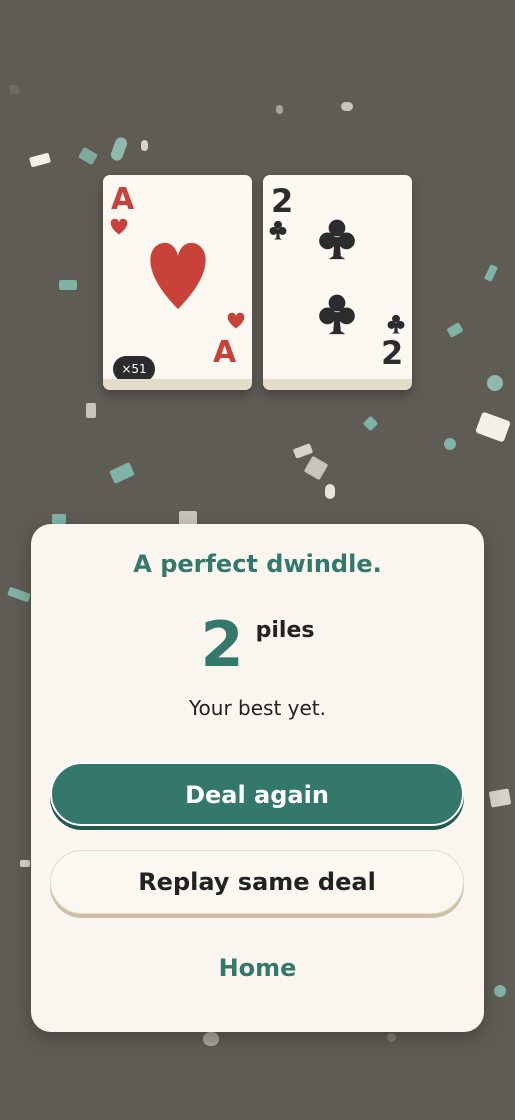 This screenshot has height=1120, width=515. What do you see at coordinates (257, 564) in the screenshot?
I see `result-headline: A perfect dwindle.` at bounding box center [257, 564].